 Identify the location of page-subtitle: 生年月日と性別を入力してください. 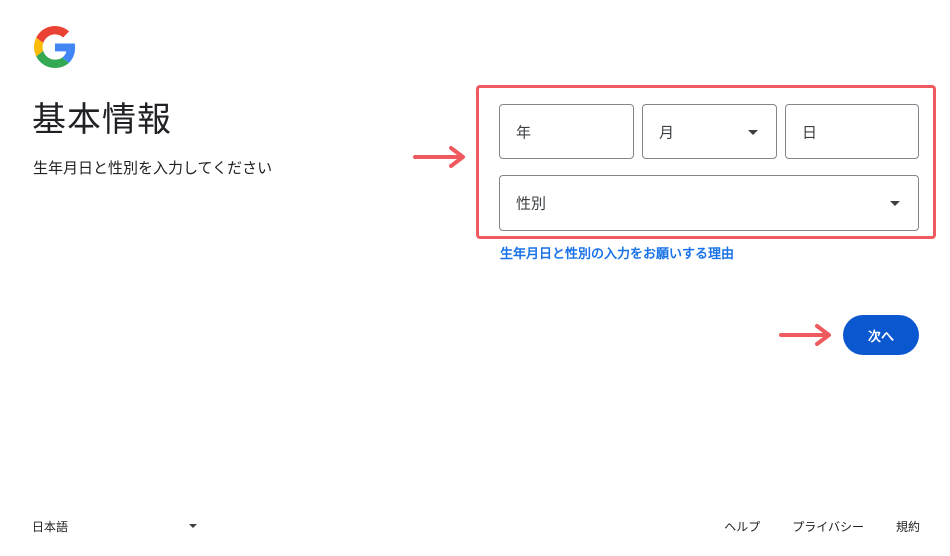
(153, 168).